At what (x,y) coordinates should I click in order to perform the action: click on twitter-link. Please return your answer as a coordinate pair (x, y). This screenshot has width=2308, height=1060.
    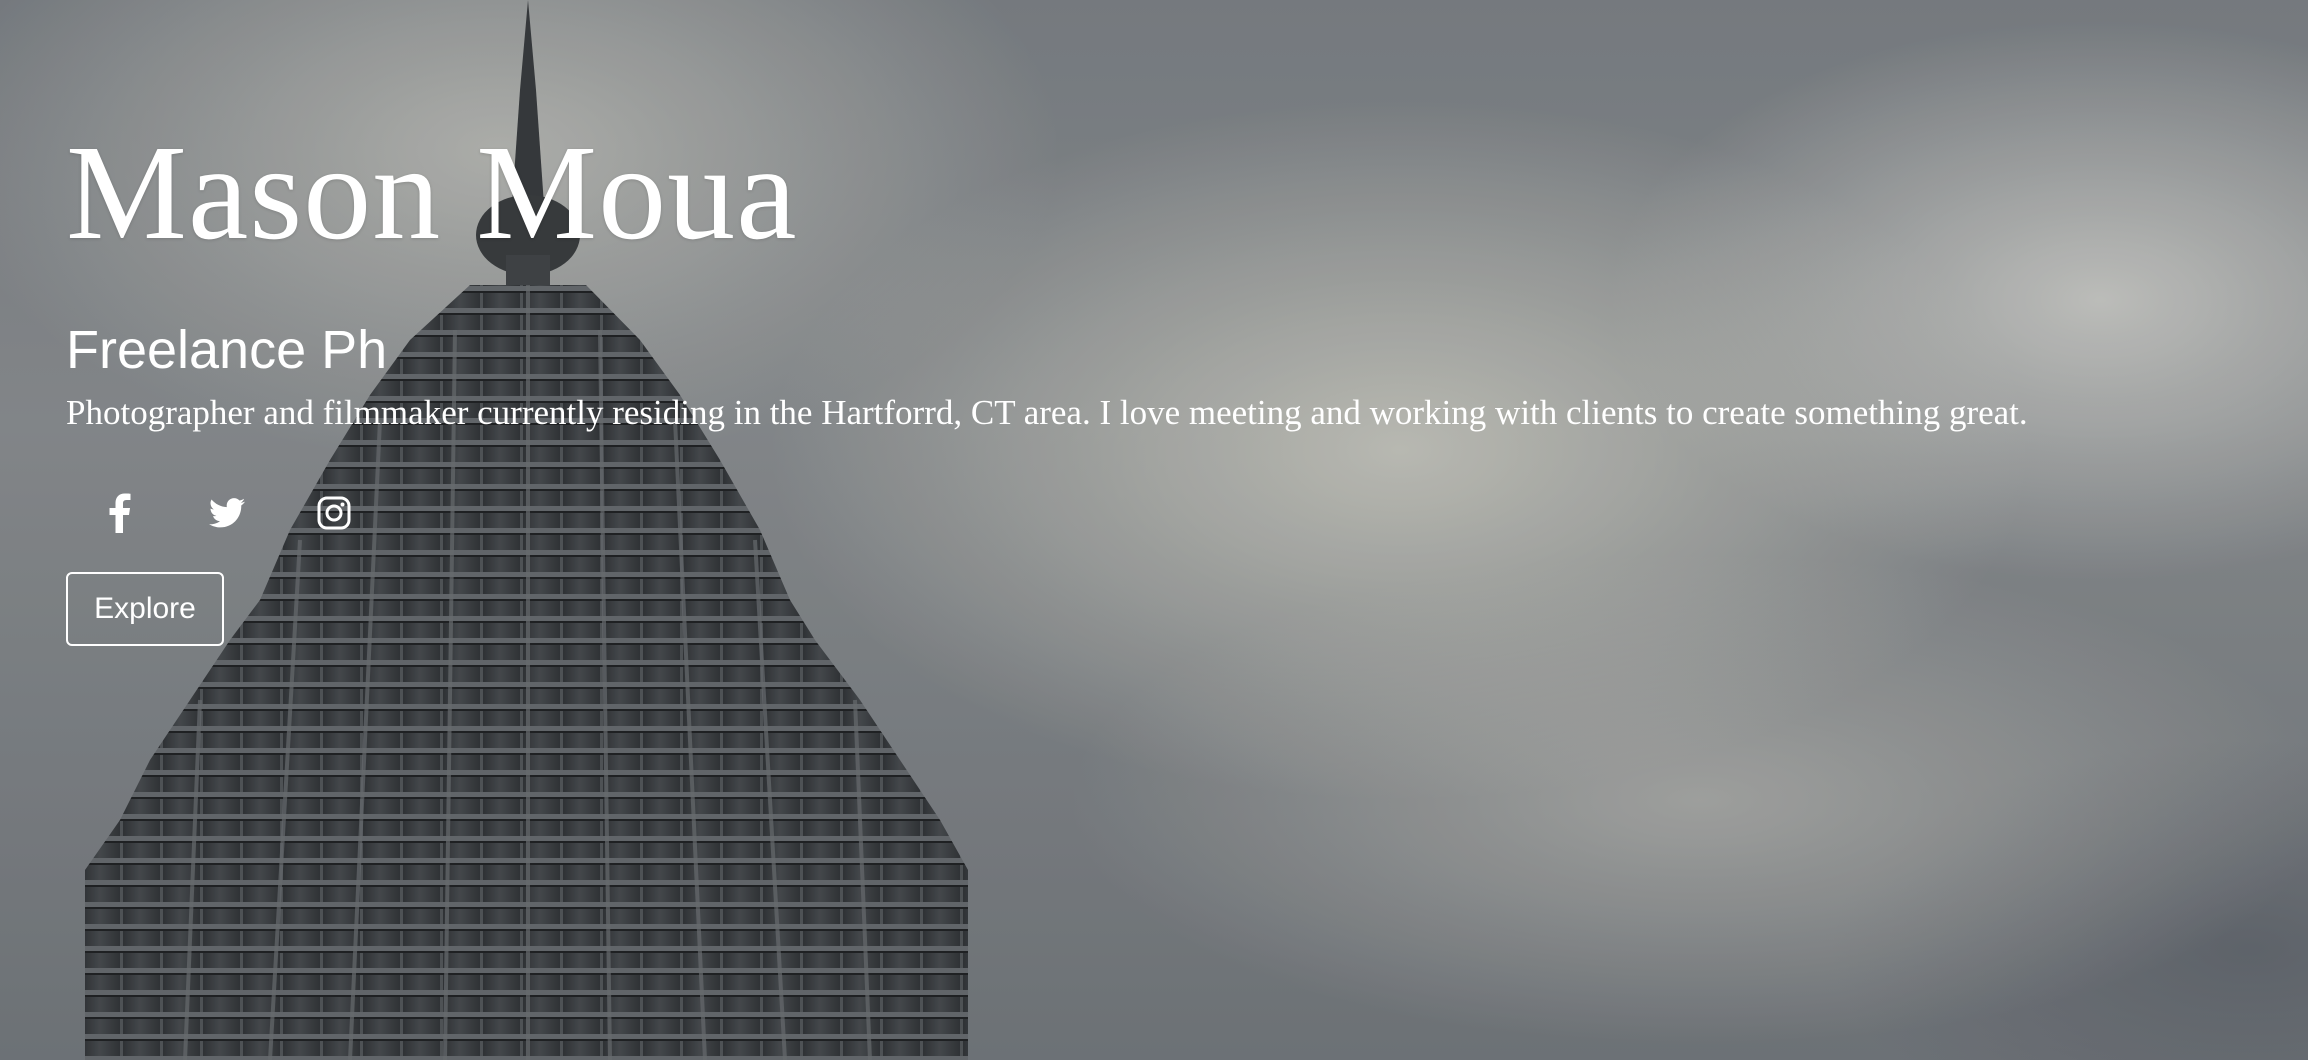
    Looking at the image, I should click on (226, 513).